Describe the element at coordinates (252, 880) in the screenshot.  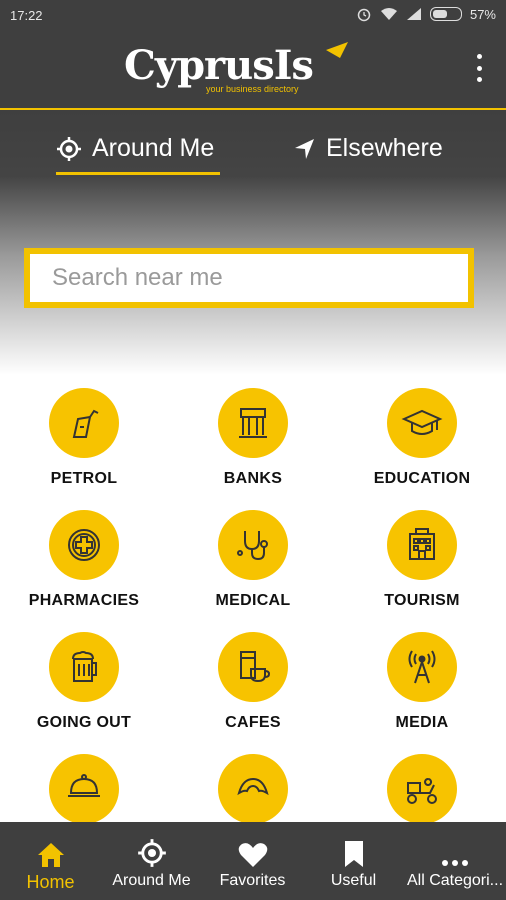
I see `nav-favorites-label: Favorites` at that location.